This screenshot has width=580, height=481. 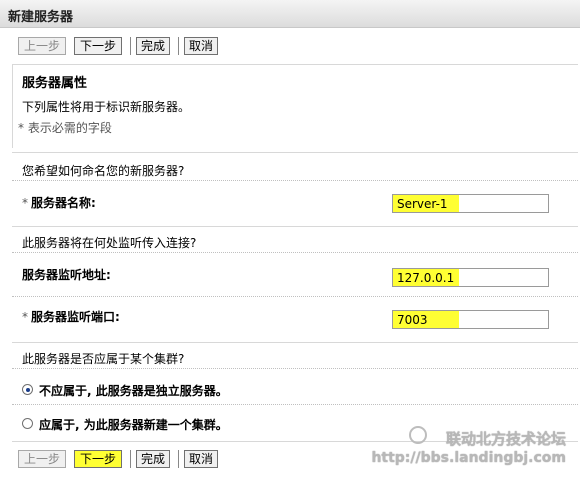 I want to click on listen-port-label-row: * 服务器监听端口:, so click(x=71, y=316).